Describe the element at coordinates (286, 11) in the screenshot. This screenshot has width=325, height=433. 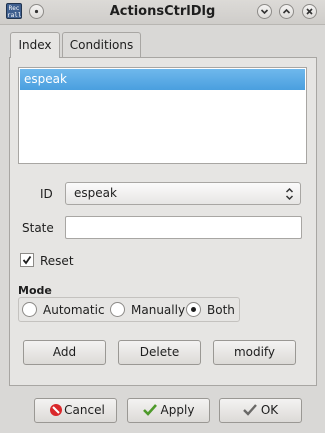
I see `maximize-icon` at that location.